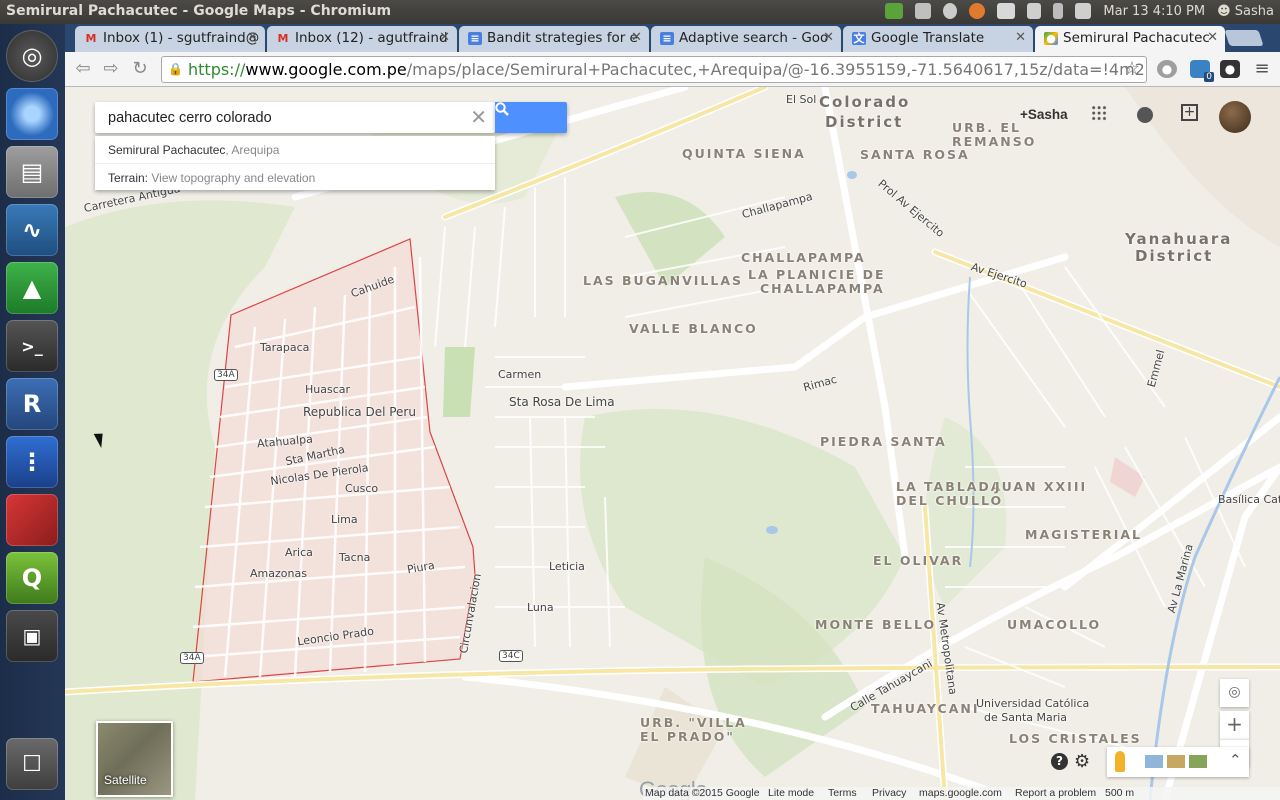  I want to click on clear-search-icon: ✕, so click(478, 117).